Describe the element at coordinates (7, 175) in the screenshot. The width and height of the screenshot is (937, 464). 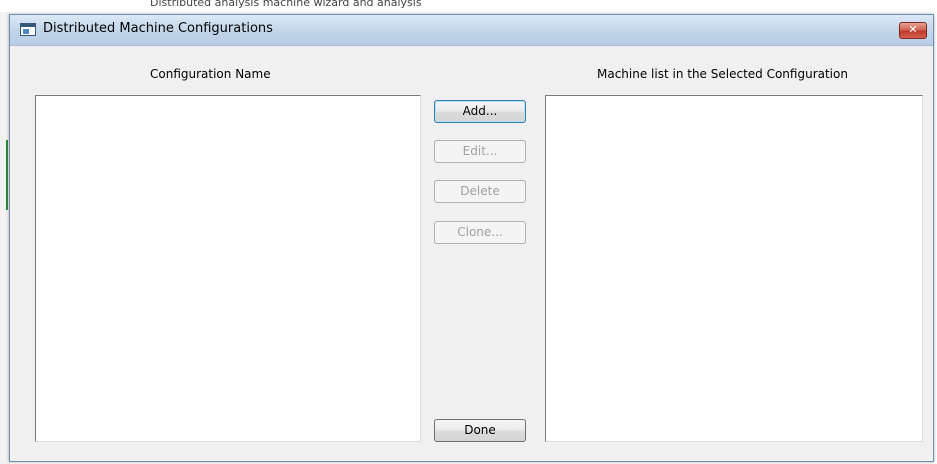
I see `background-window-accent` at that location.